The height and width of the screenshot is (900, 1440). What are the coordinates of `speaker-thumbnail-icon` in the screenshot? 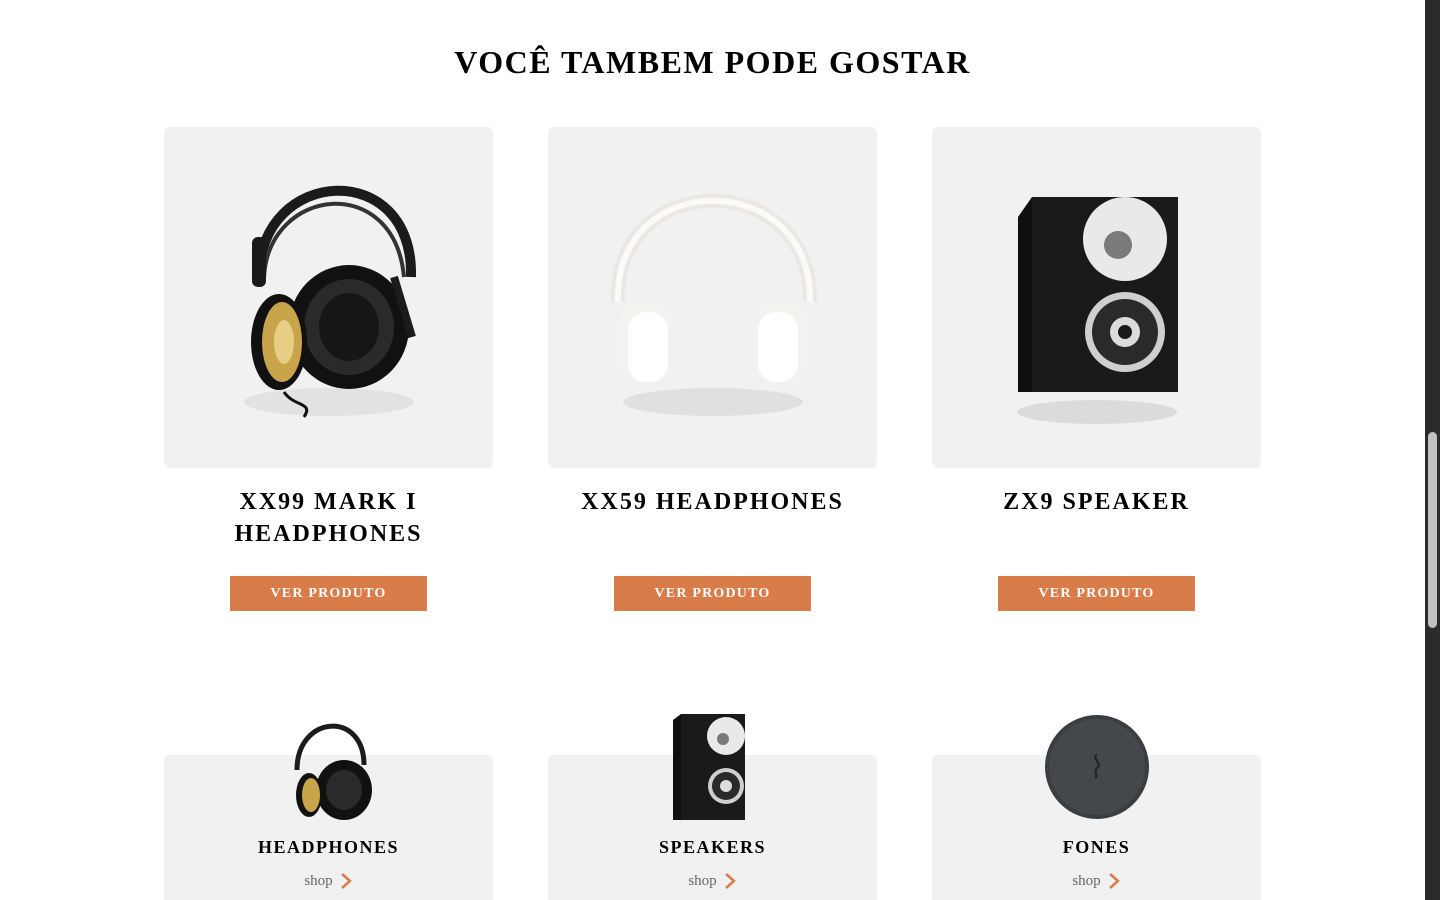 It's located at (708, 767).